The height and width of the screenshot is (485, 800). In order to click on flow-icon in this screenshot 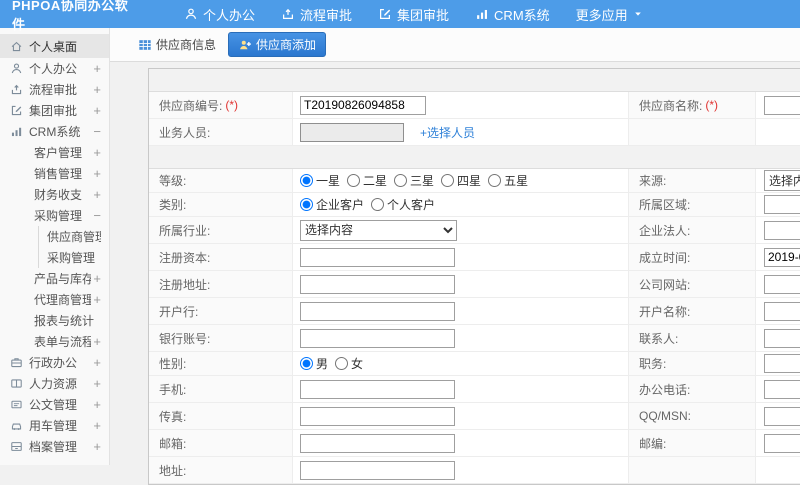, I will do `click(288, 14)`.